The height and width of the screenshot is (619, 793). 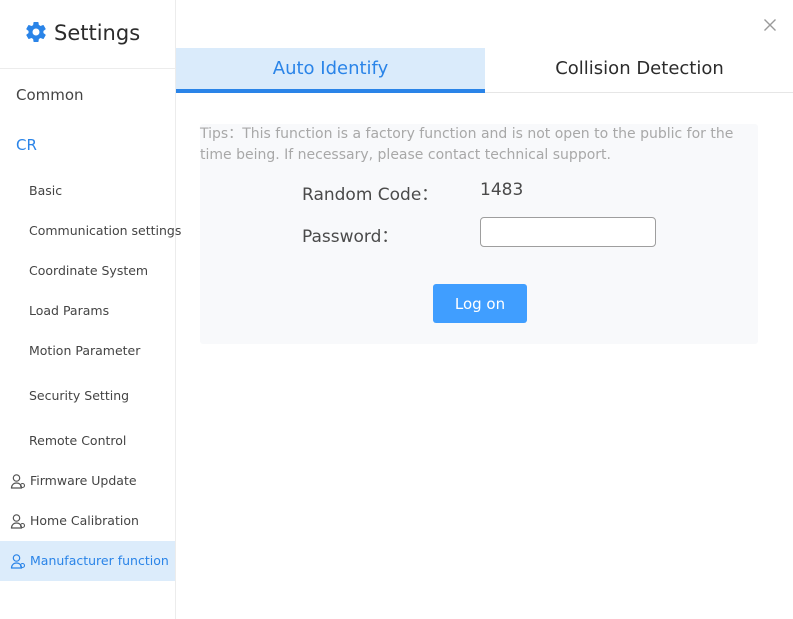 What do you see at coordinates (370, 195) in the screenshot?
I see `random-code-label: Random Code：` at bounding box center [370, 195].